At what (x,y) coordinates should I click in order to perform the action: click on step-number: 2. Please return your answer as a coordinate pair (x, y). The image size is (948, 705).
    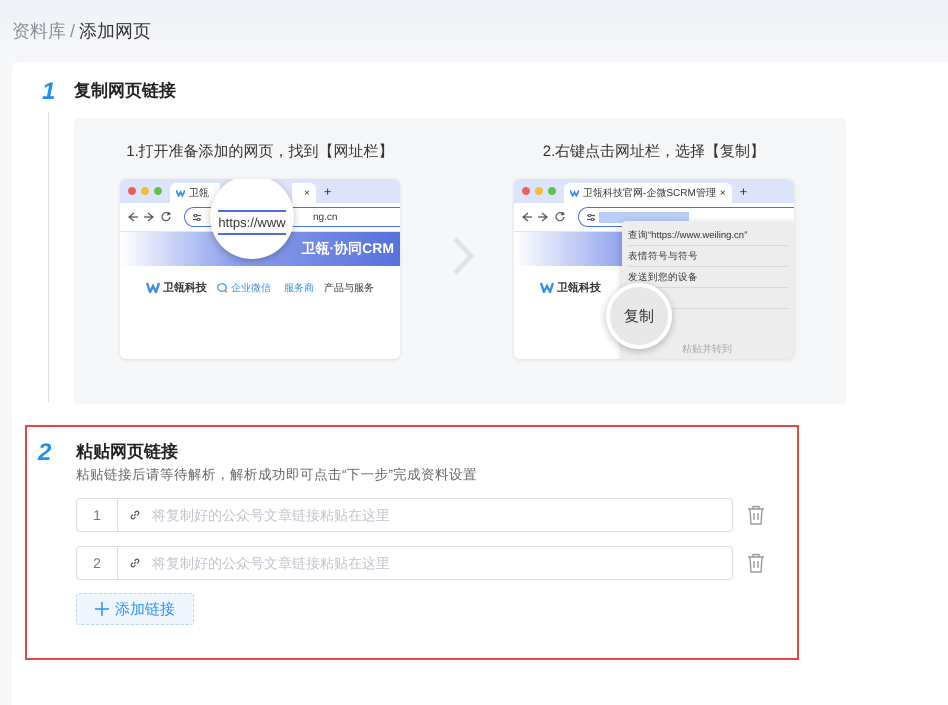
    Looking at the image, I should click on (45, 454).